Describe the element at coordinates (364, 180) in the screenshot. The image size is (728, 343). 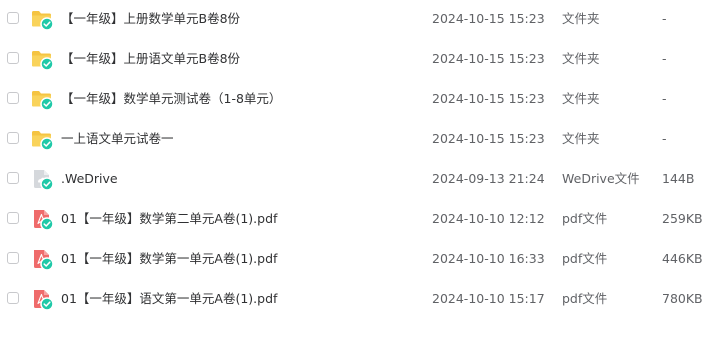
I see `file-row: .WeDrive 2024-09-13 21:24 WeDrive文件 144B` at that location.